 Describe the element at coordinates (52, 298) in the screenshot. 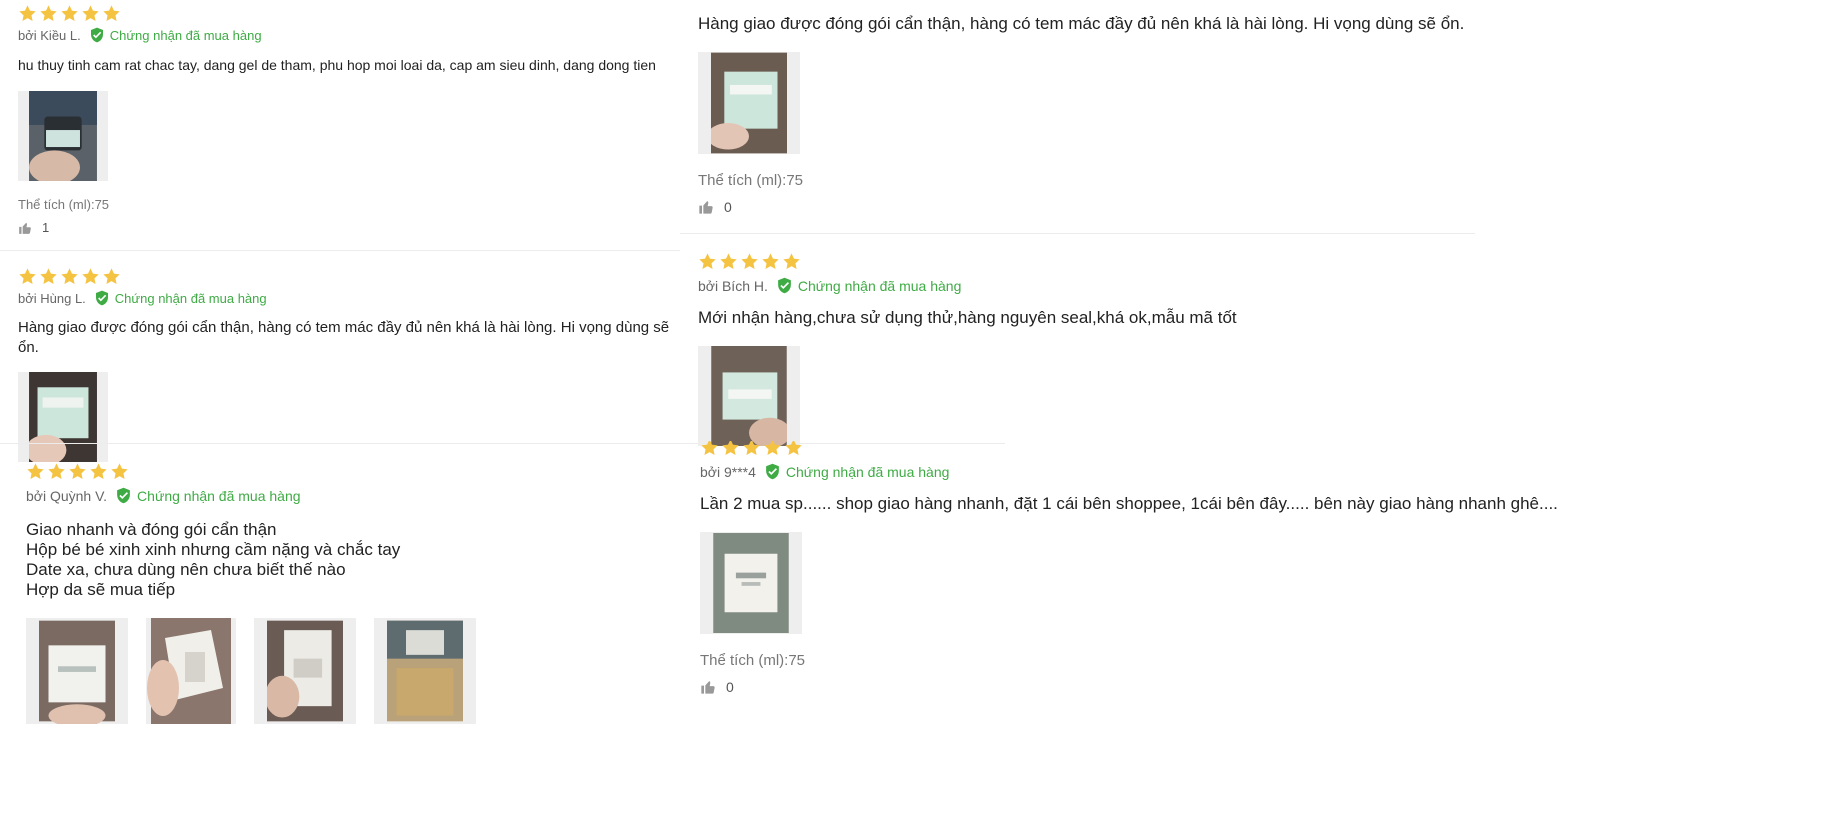

I see `review-author: bởi Hùng L.` at that location.